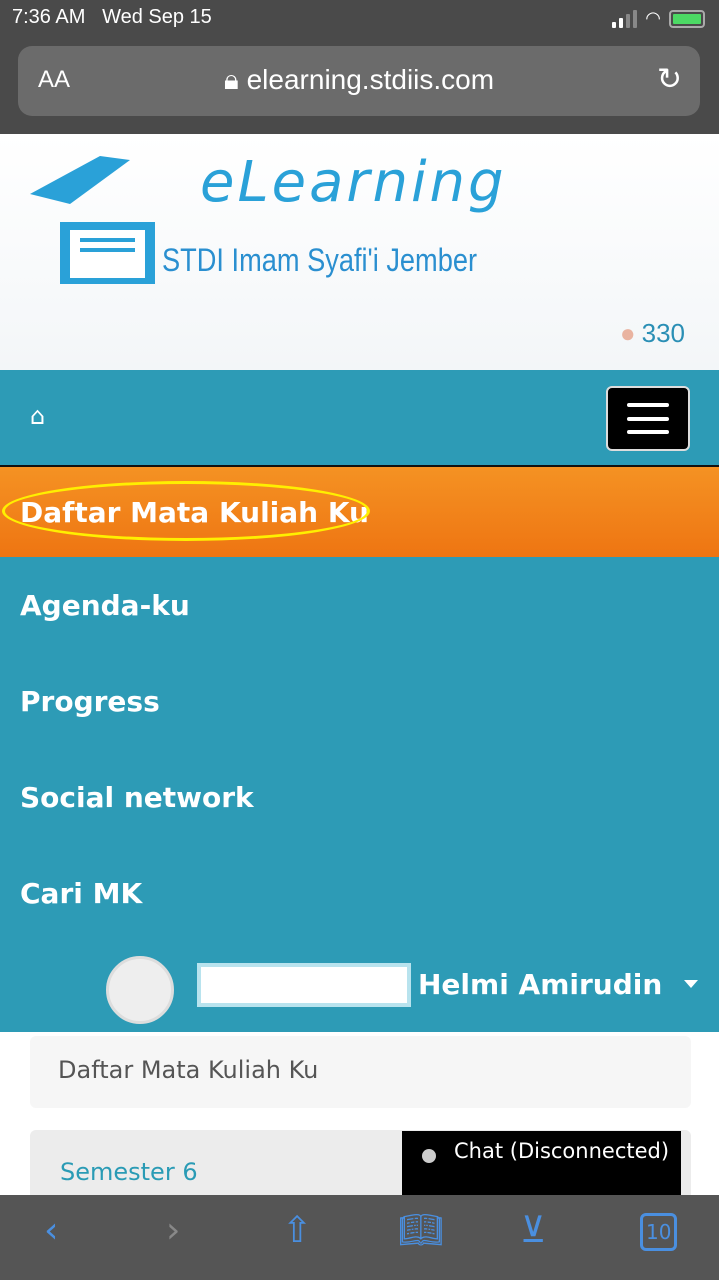 The image size is (719, 1280). I want to click on avatar, so click(140, 990).